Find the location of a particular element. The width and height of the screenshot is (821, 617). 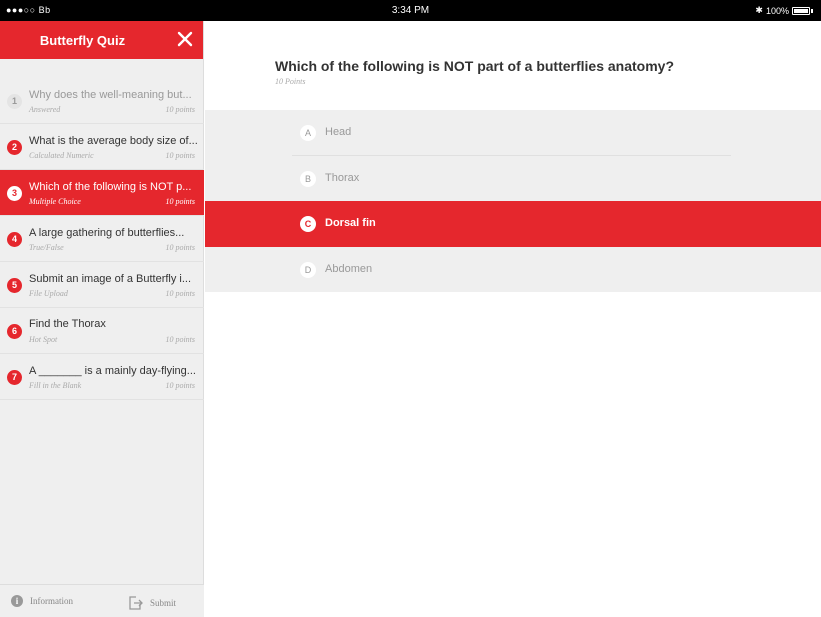

quiz-title: Butterfly Quiz is located at coordinates (82, 40).